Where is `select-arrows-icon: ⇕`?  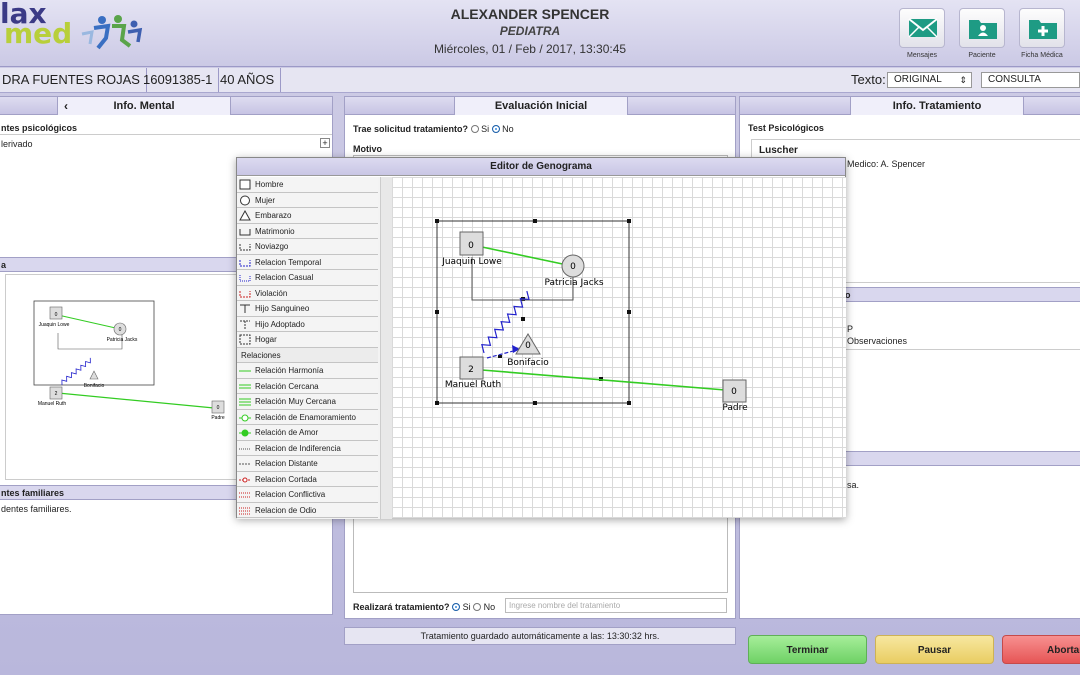
select-arrows-icon: ⇕ is located at coordinates (963, 80).